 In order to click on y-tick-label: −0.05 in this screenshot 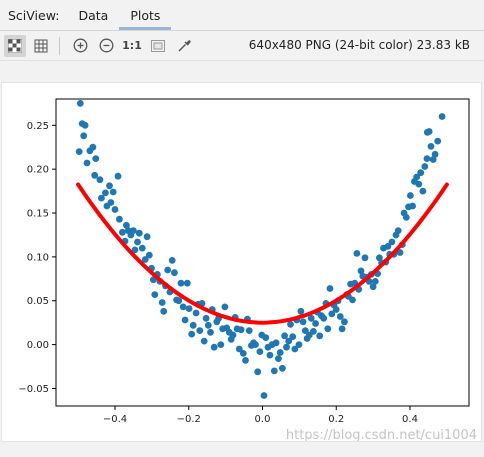, I will do `click(33, 389)`.